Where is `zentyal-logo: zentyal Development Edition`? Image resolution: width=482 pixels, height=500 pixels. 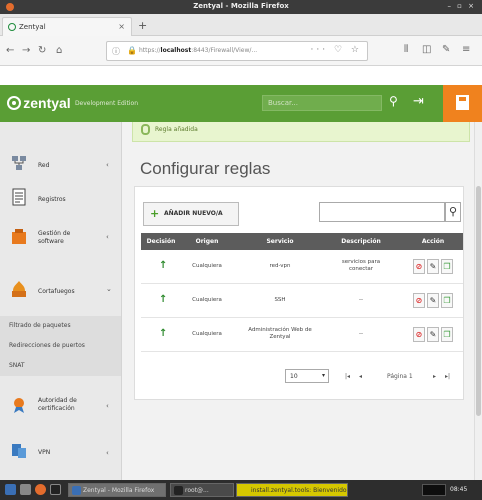
zentyal-logo: zentyal Development Edition is located at coordinates (72, 103).